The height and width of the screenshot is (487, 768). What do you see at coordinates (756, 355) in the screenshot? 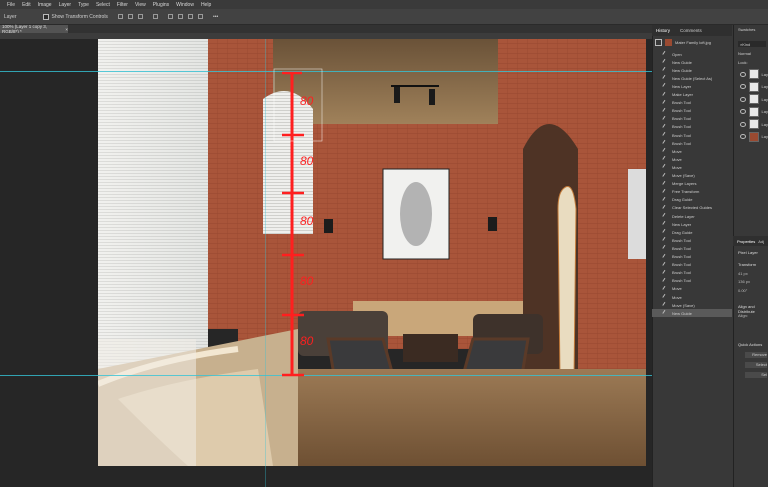
I see `remove-background-button: Remove` at bounding box center [756, 355].